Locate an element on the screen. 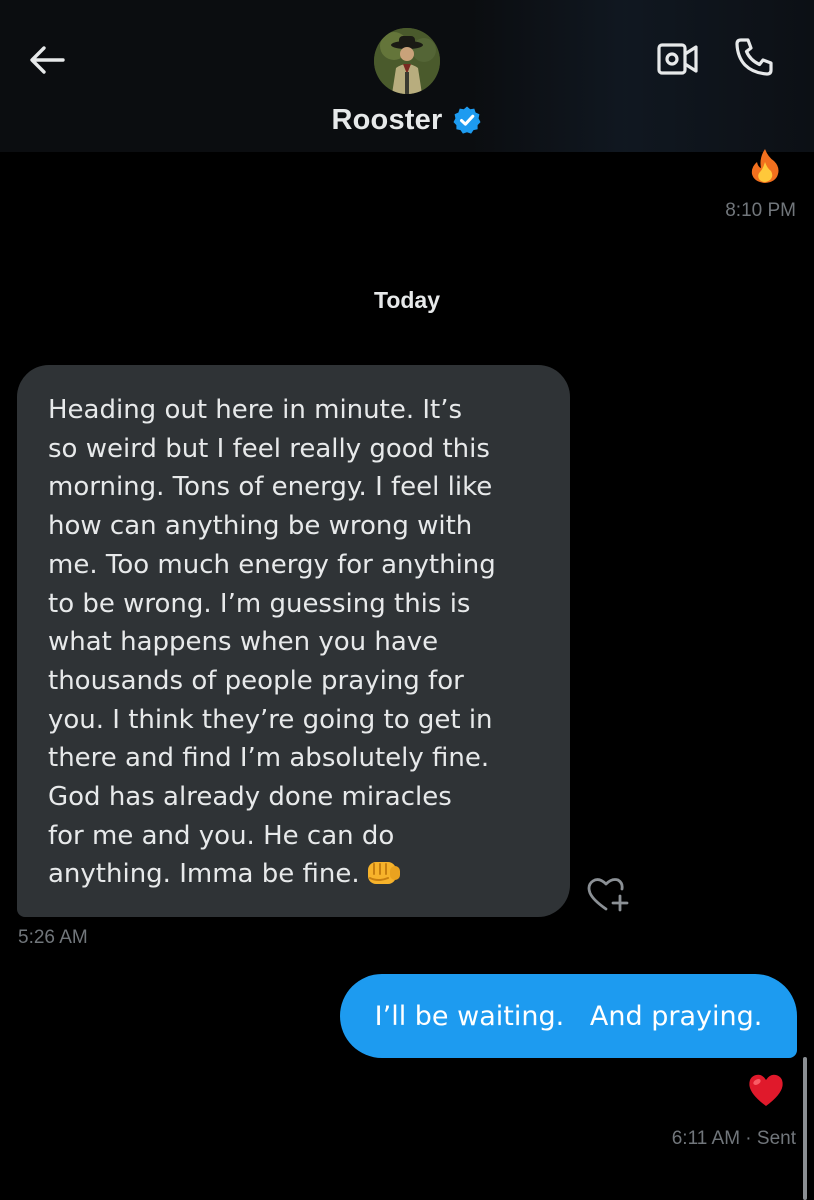 The height and width of the screenshot is (1200, 814). voice-call-button is located at coordinates (754, 57).